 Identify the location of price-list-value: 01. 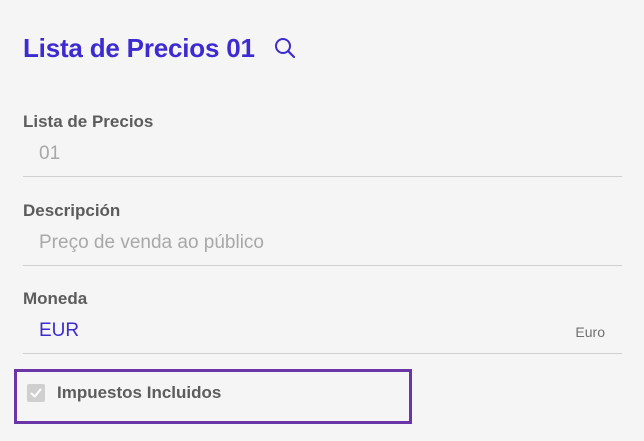
(50, 153).